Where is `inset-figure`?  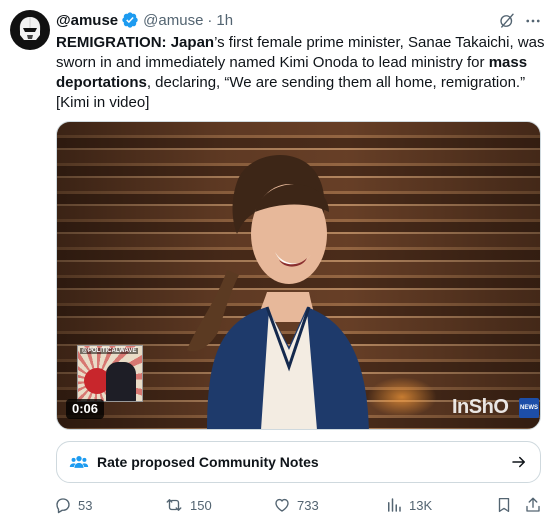
inset-figure is located at coordinates (121, 381).